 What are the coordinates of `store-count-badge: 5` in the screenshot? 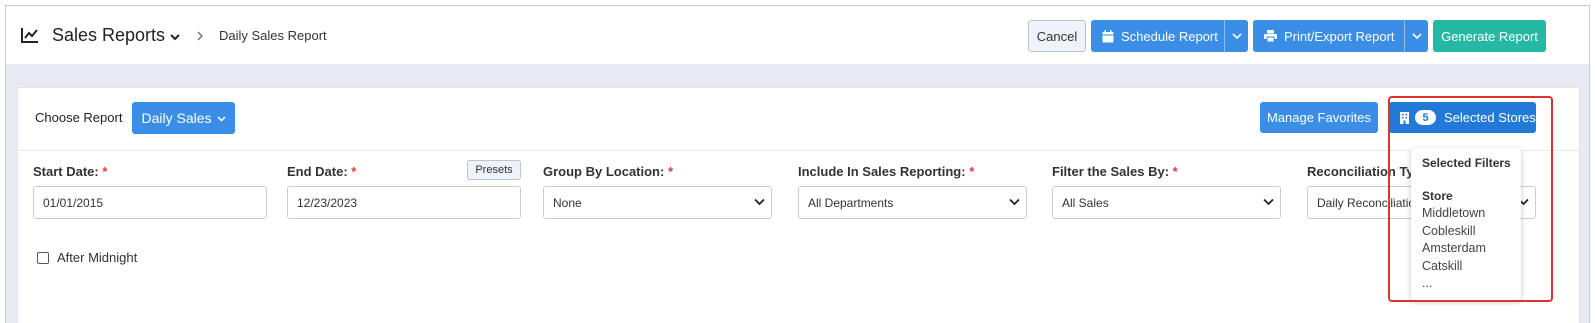 It's located at (1425, 117).